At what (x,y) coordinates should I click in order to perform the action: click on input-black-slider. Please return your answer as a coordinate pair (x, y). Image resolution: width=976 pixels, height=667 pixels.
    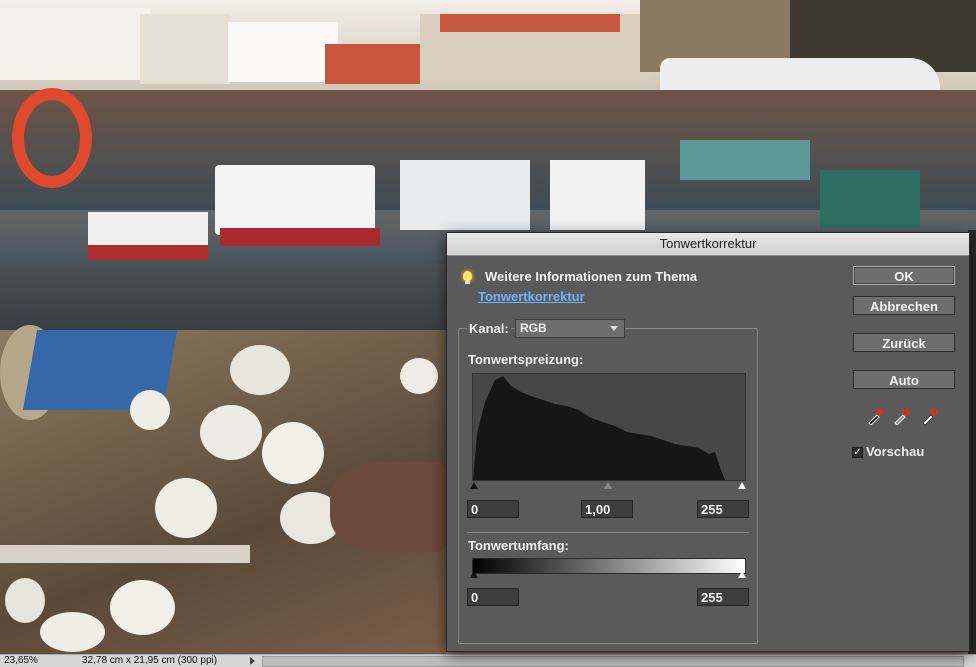
    Looking at the image, I should click on (474, 485).